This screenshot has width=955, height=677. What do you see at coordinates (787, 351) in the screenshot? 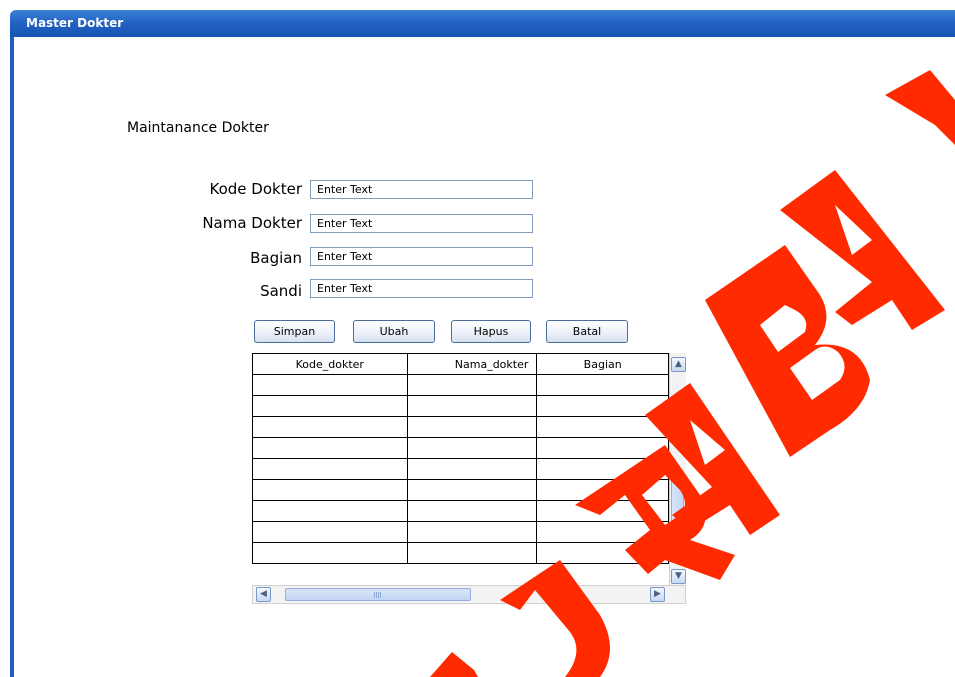
I see `watermark-letter-b` at bounding box center [787, 351].